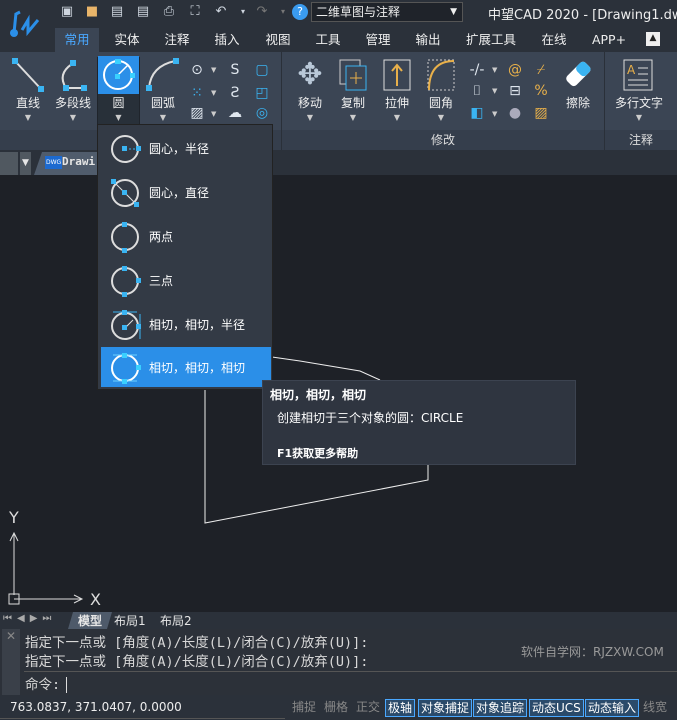 The width and height of the screenshot is (677, 720). Describe the element at coordinates (262, 70) in the screenshot. I see `rectangle-icon: ▢` at that location.